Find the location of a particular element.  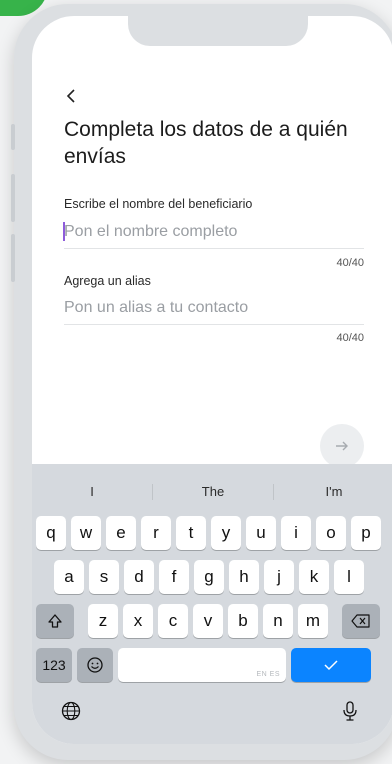

text-caret is located at coordinates (64, 231).